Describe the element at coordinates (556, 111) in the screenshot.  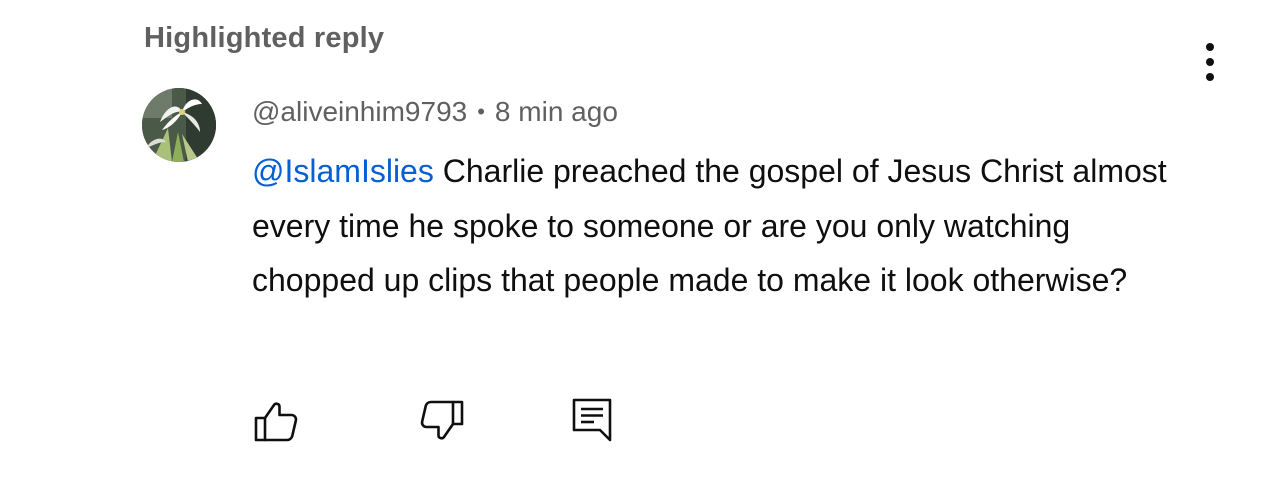
I see `comment-time: 8 min ago` at that location.